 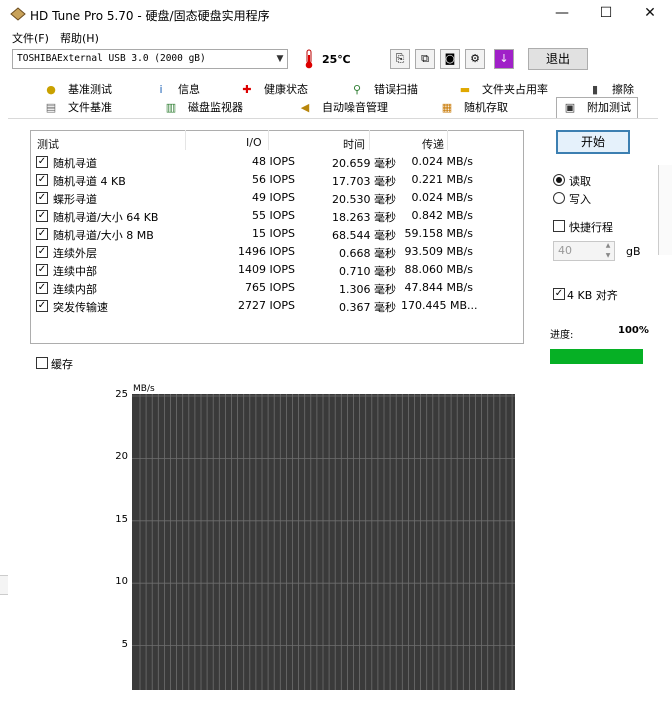 I want to click on cell-io: 49 IOPS, so click(x=273, y=197).